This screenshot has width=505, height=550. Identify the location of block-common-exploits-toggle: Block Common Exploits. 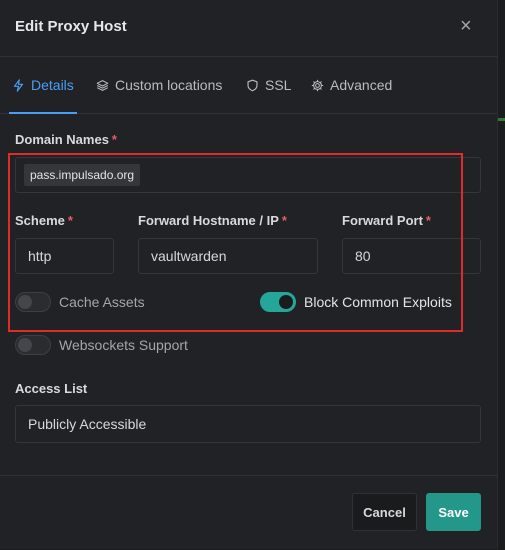
(356, 302).